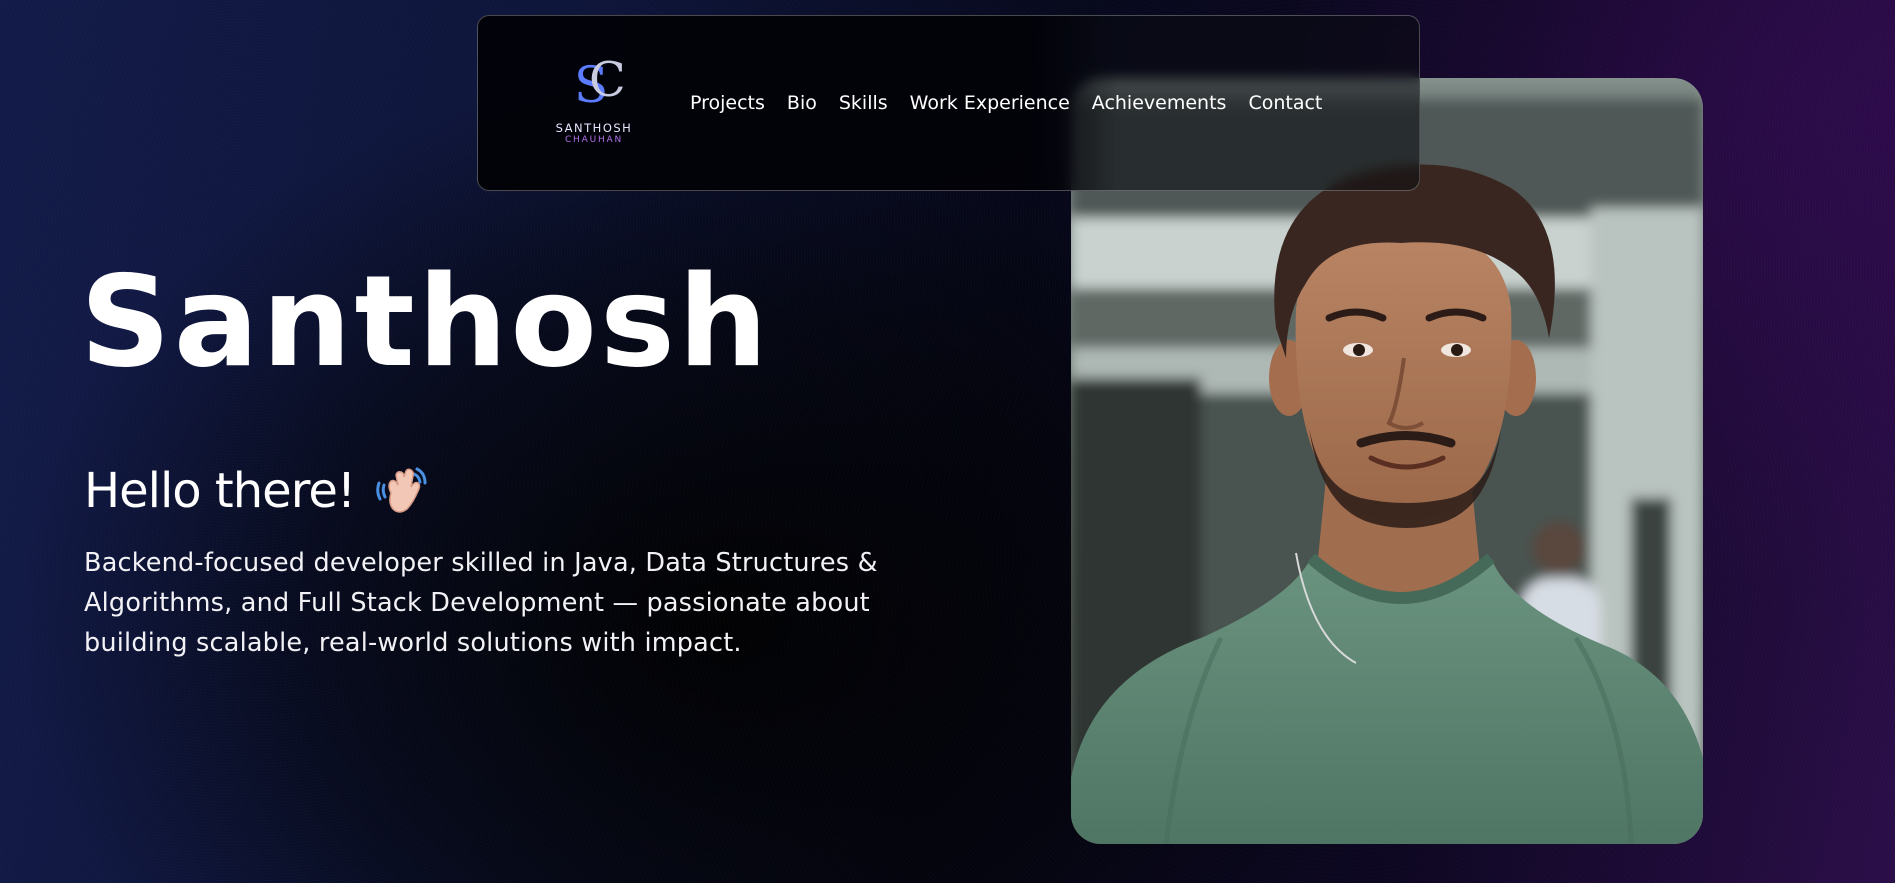  What do you see at coordinates (1285, 103) in the screenshot?
I see `nav-contact: Contact` at bounding box center [1285, 103].